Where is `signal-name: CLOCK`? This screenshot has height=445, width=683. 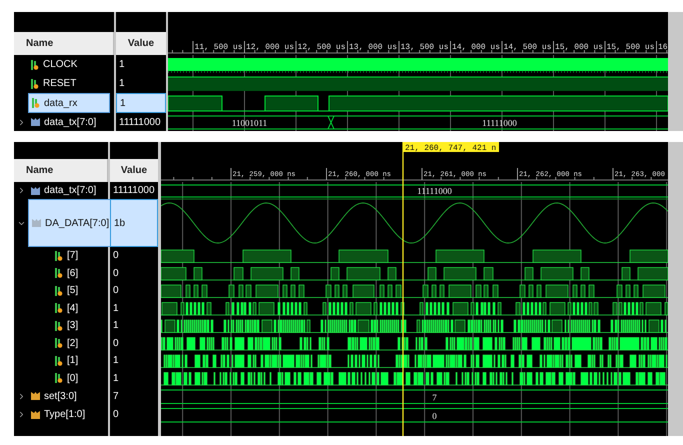
signal-name: CLOCK is located at coordinates (54, 64).